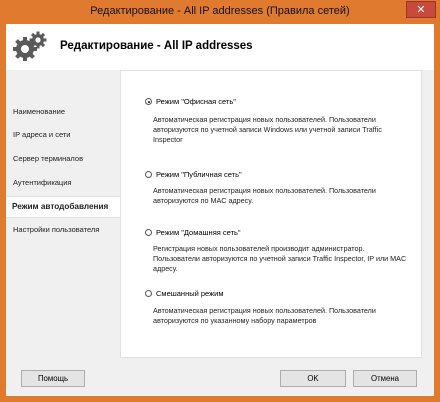  Describe the element at coordinates (313, 378) in the screenshot. I see `ok-button: OK` at that location.